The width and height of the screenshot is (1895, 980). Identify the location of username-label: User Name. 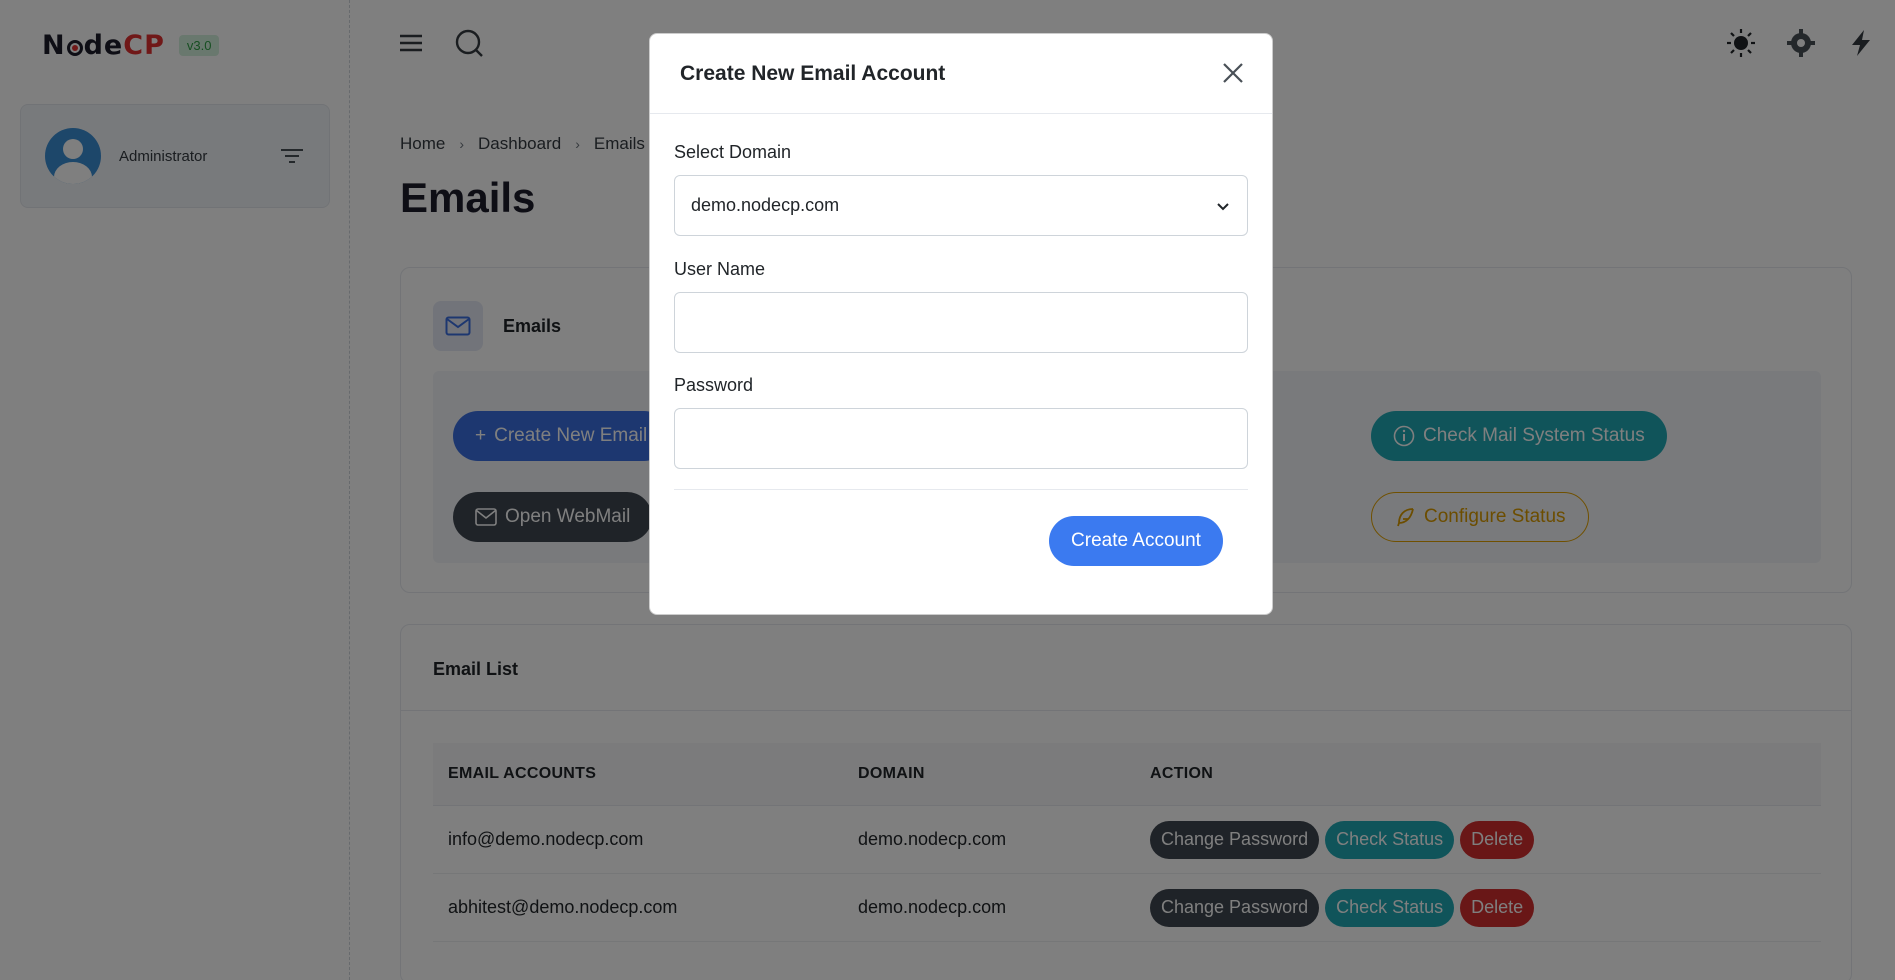
(720, 269).